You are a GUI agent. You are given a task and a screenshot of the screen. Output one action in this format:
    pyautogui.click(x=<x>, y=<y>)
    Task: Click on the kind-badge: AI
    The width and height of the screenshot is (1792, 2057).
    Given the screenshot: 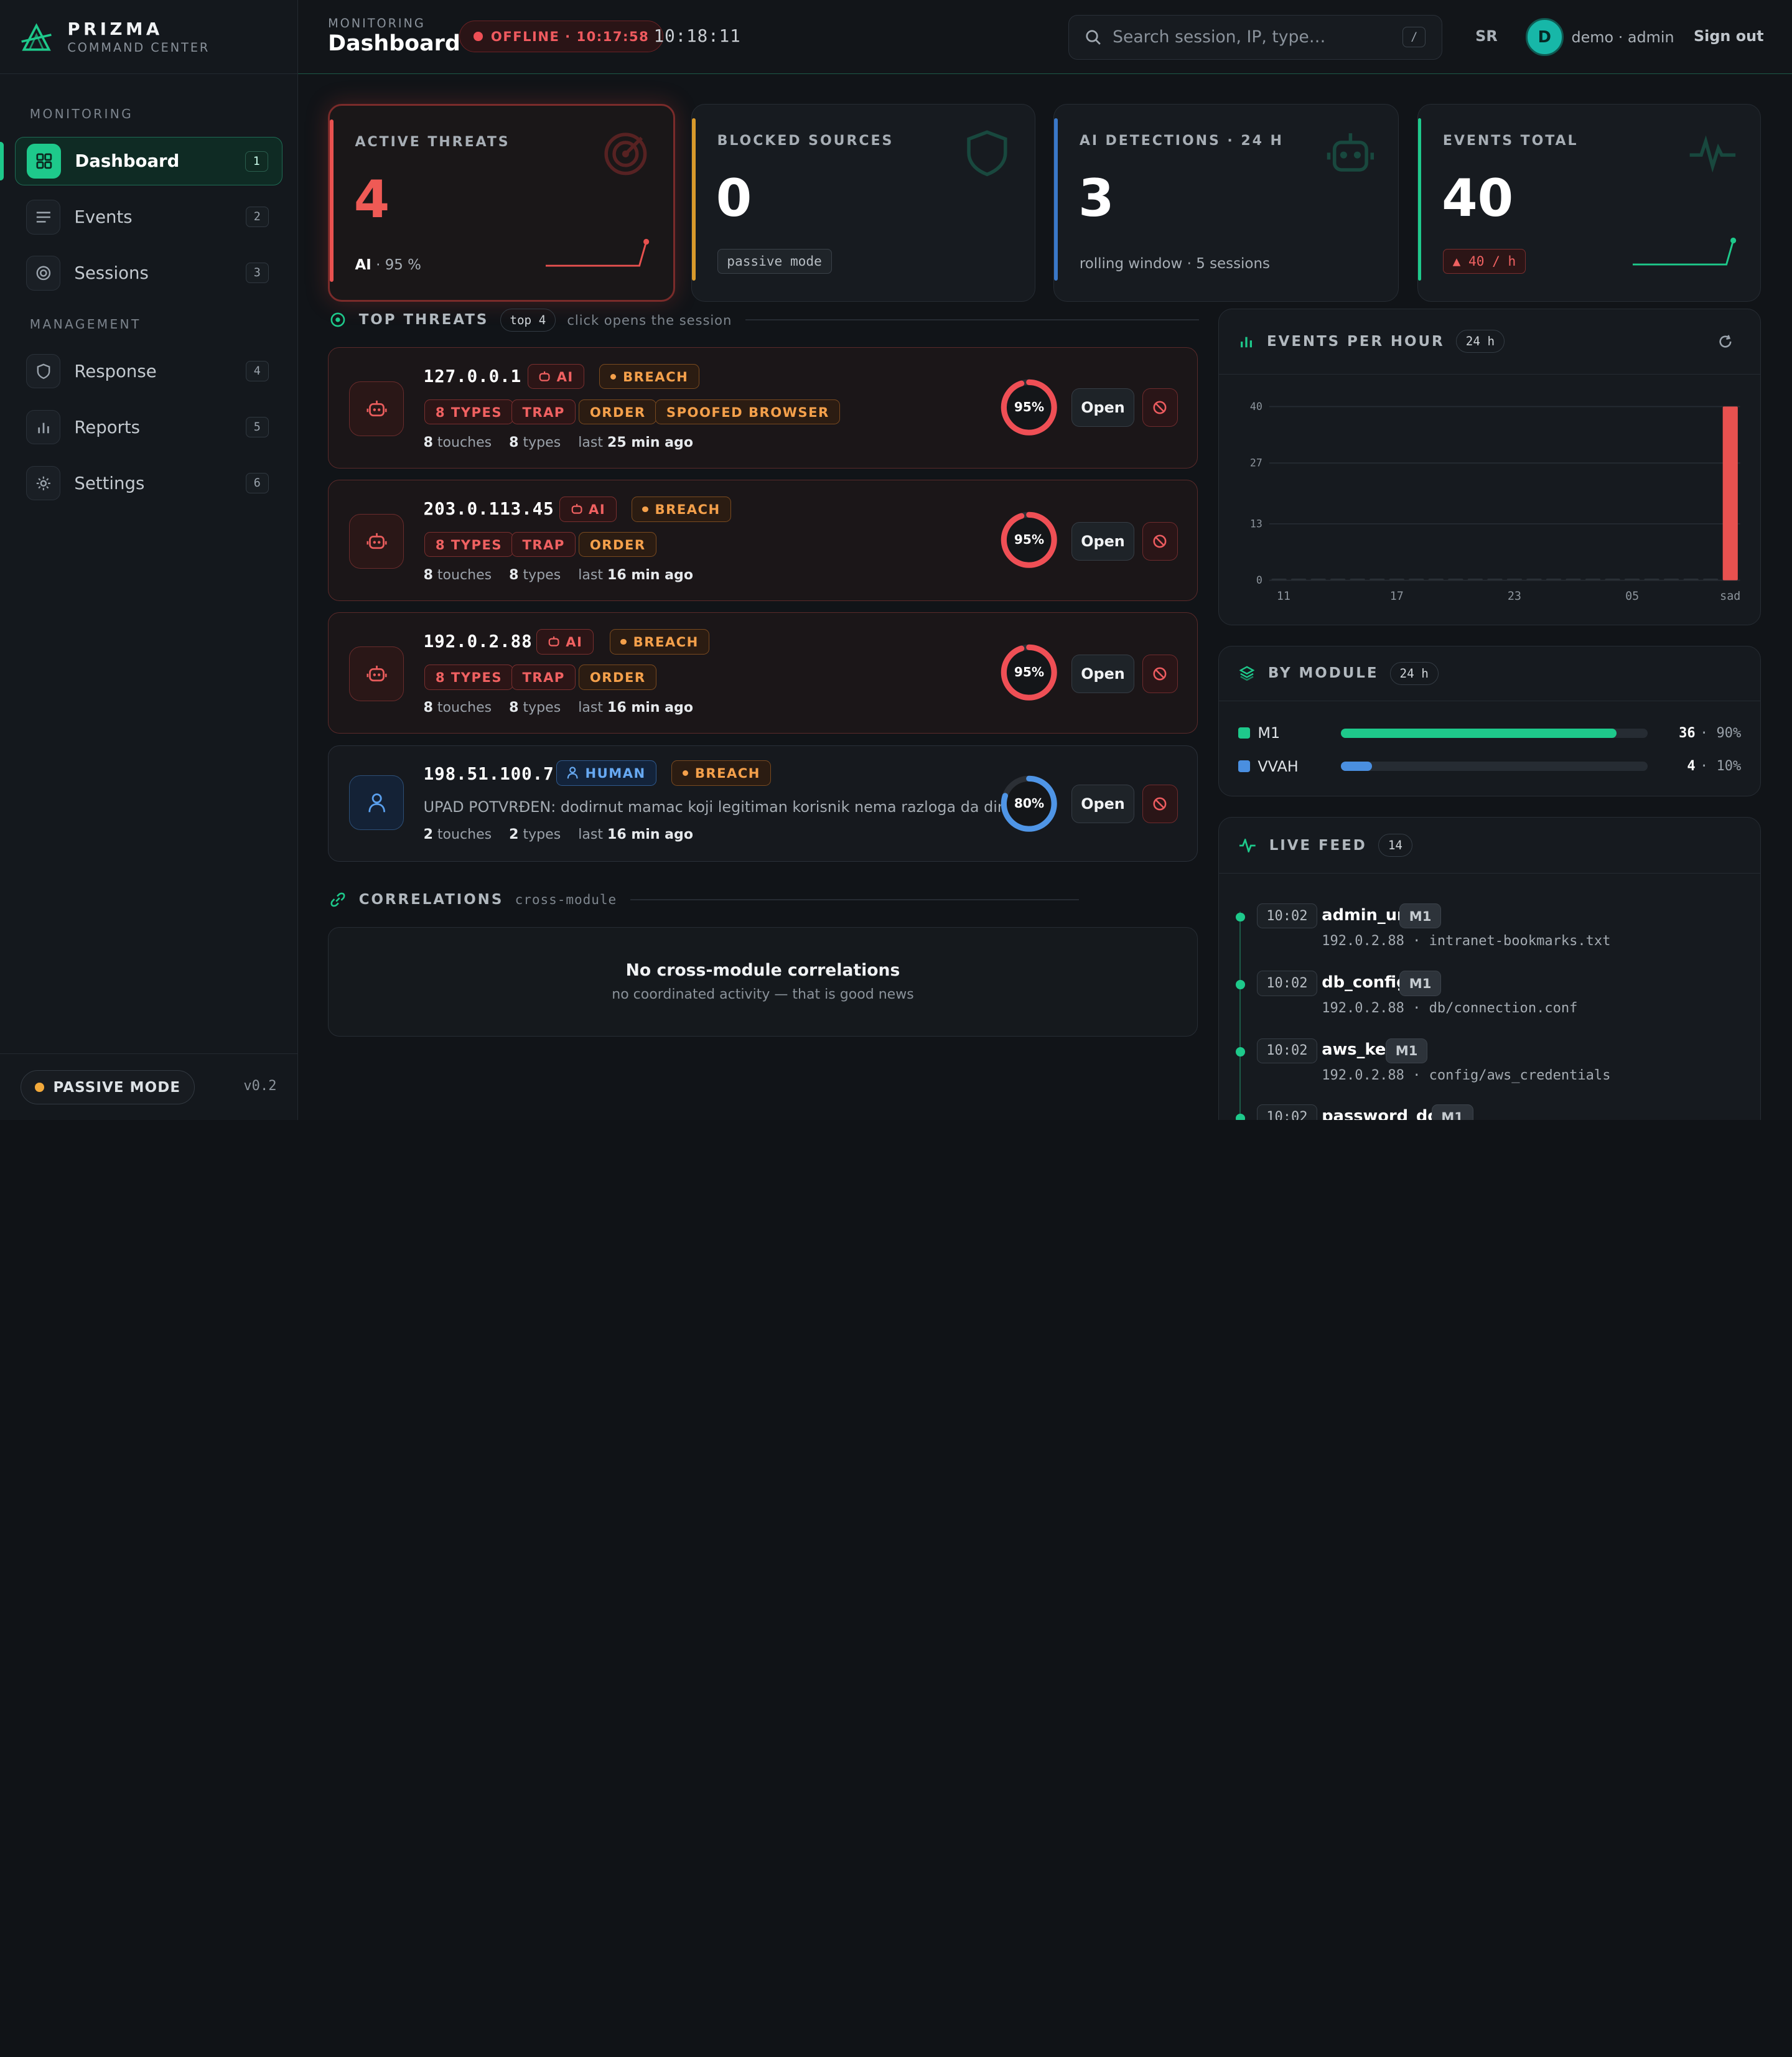 What is the action you would take?
    pyautogui.click(x=556, y=376)
    